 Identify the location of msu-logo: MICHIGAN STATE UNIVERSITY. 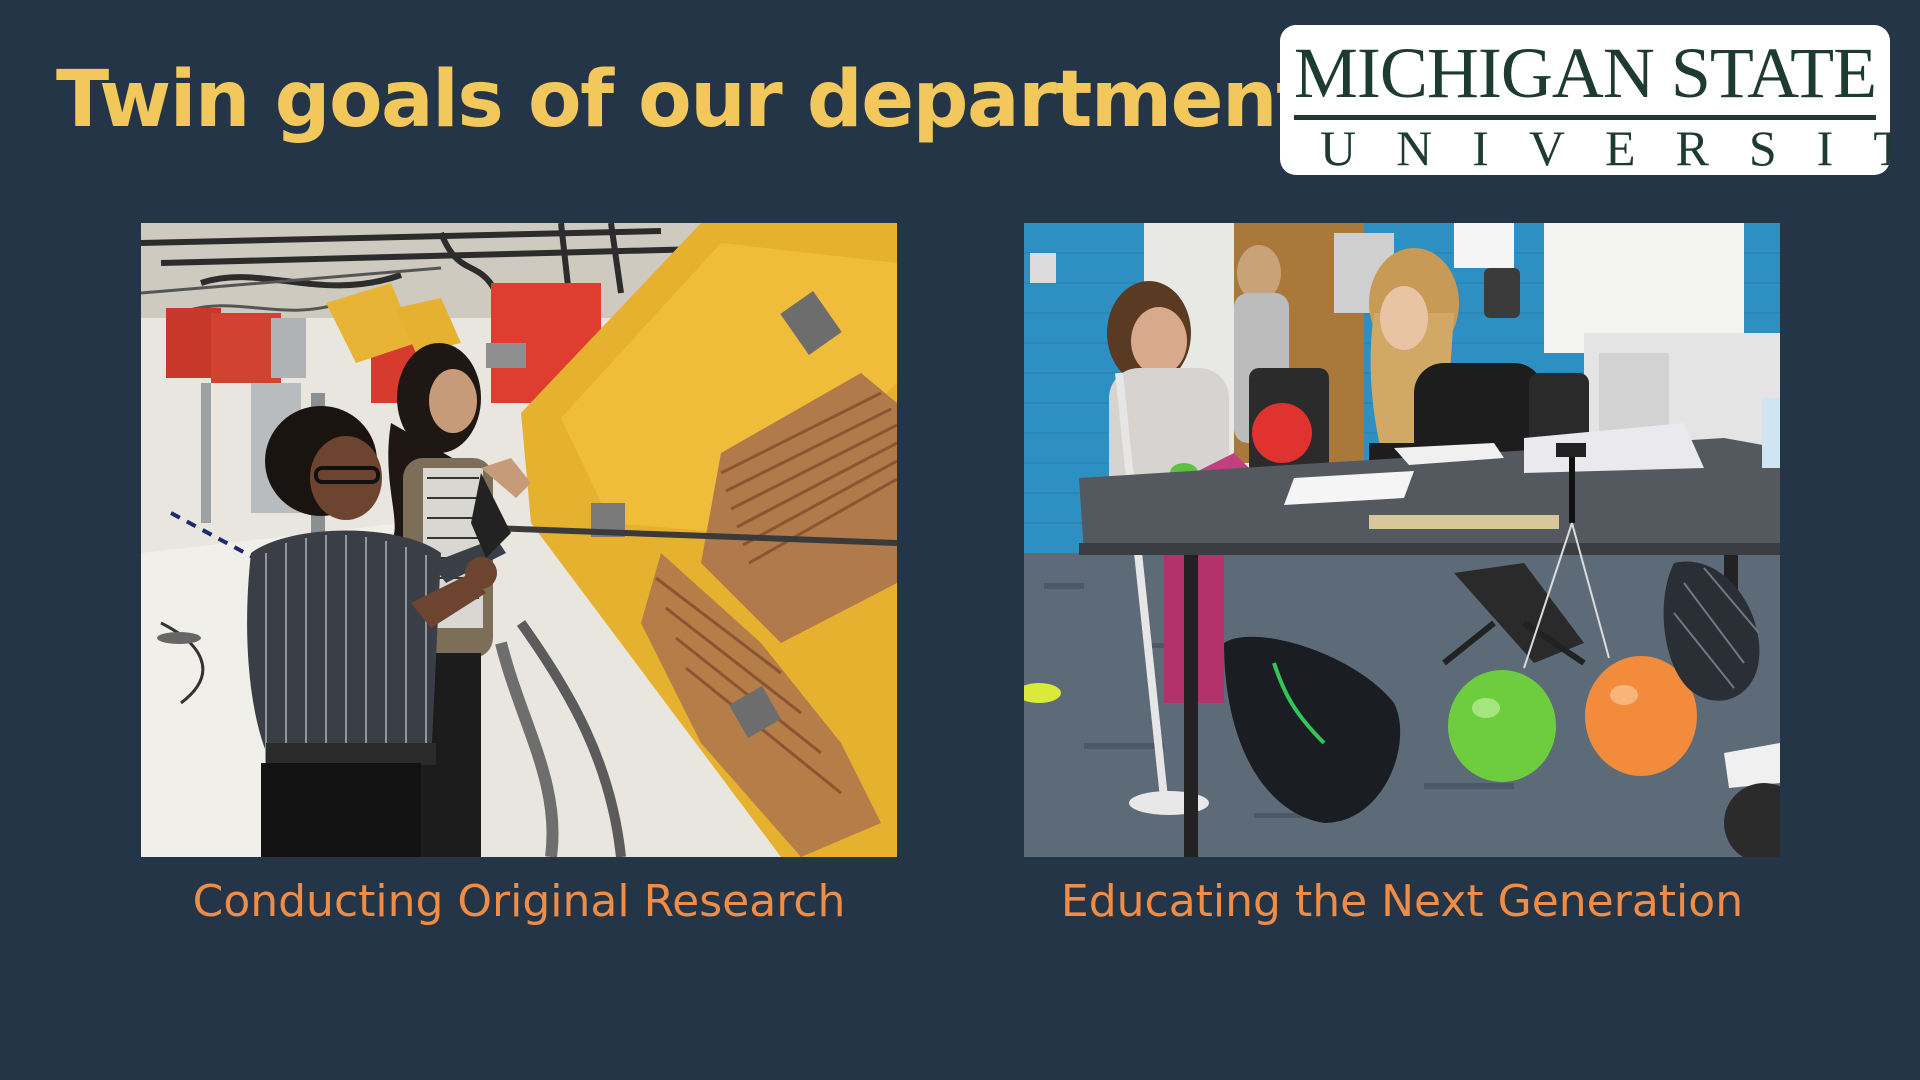
(1585, 100).